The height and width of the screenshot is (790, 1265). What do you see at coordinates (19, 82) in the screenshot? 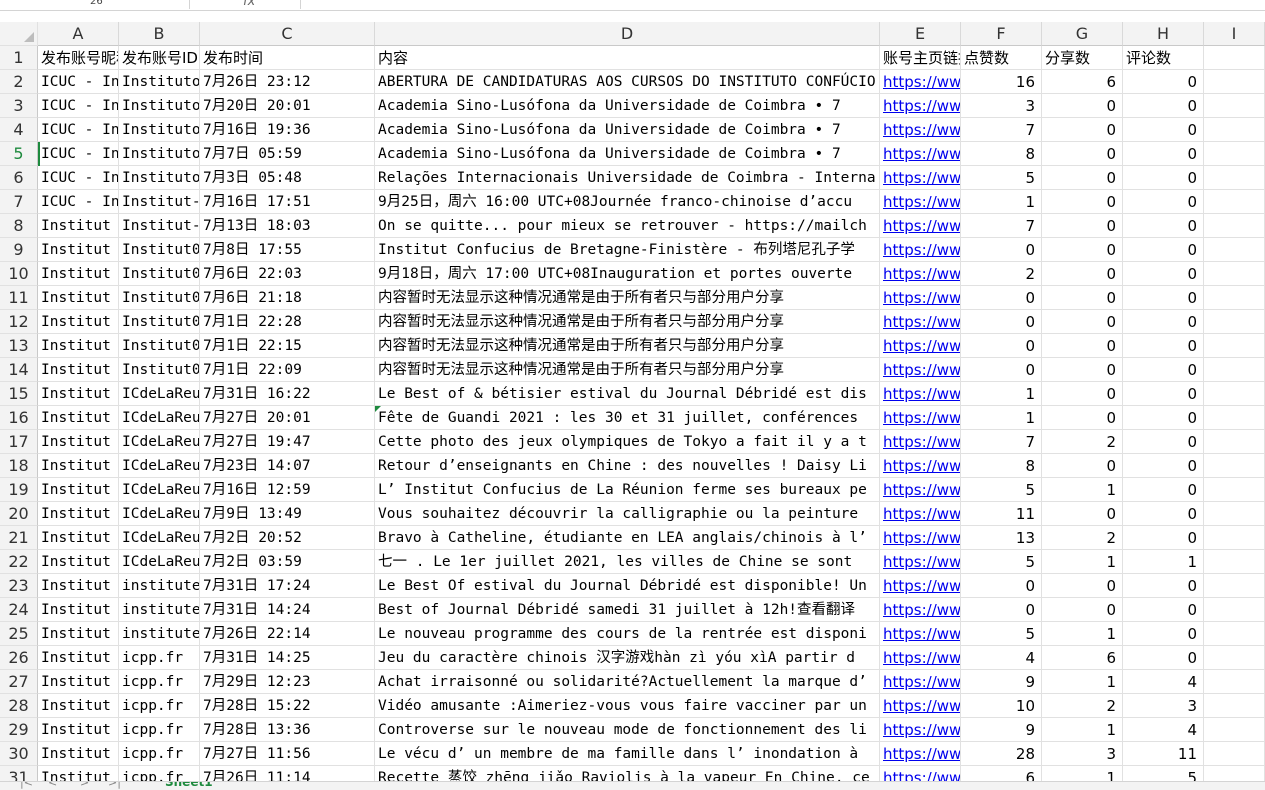
I see `row-number: 2` at bounding box center [19, 82].